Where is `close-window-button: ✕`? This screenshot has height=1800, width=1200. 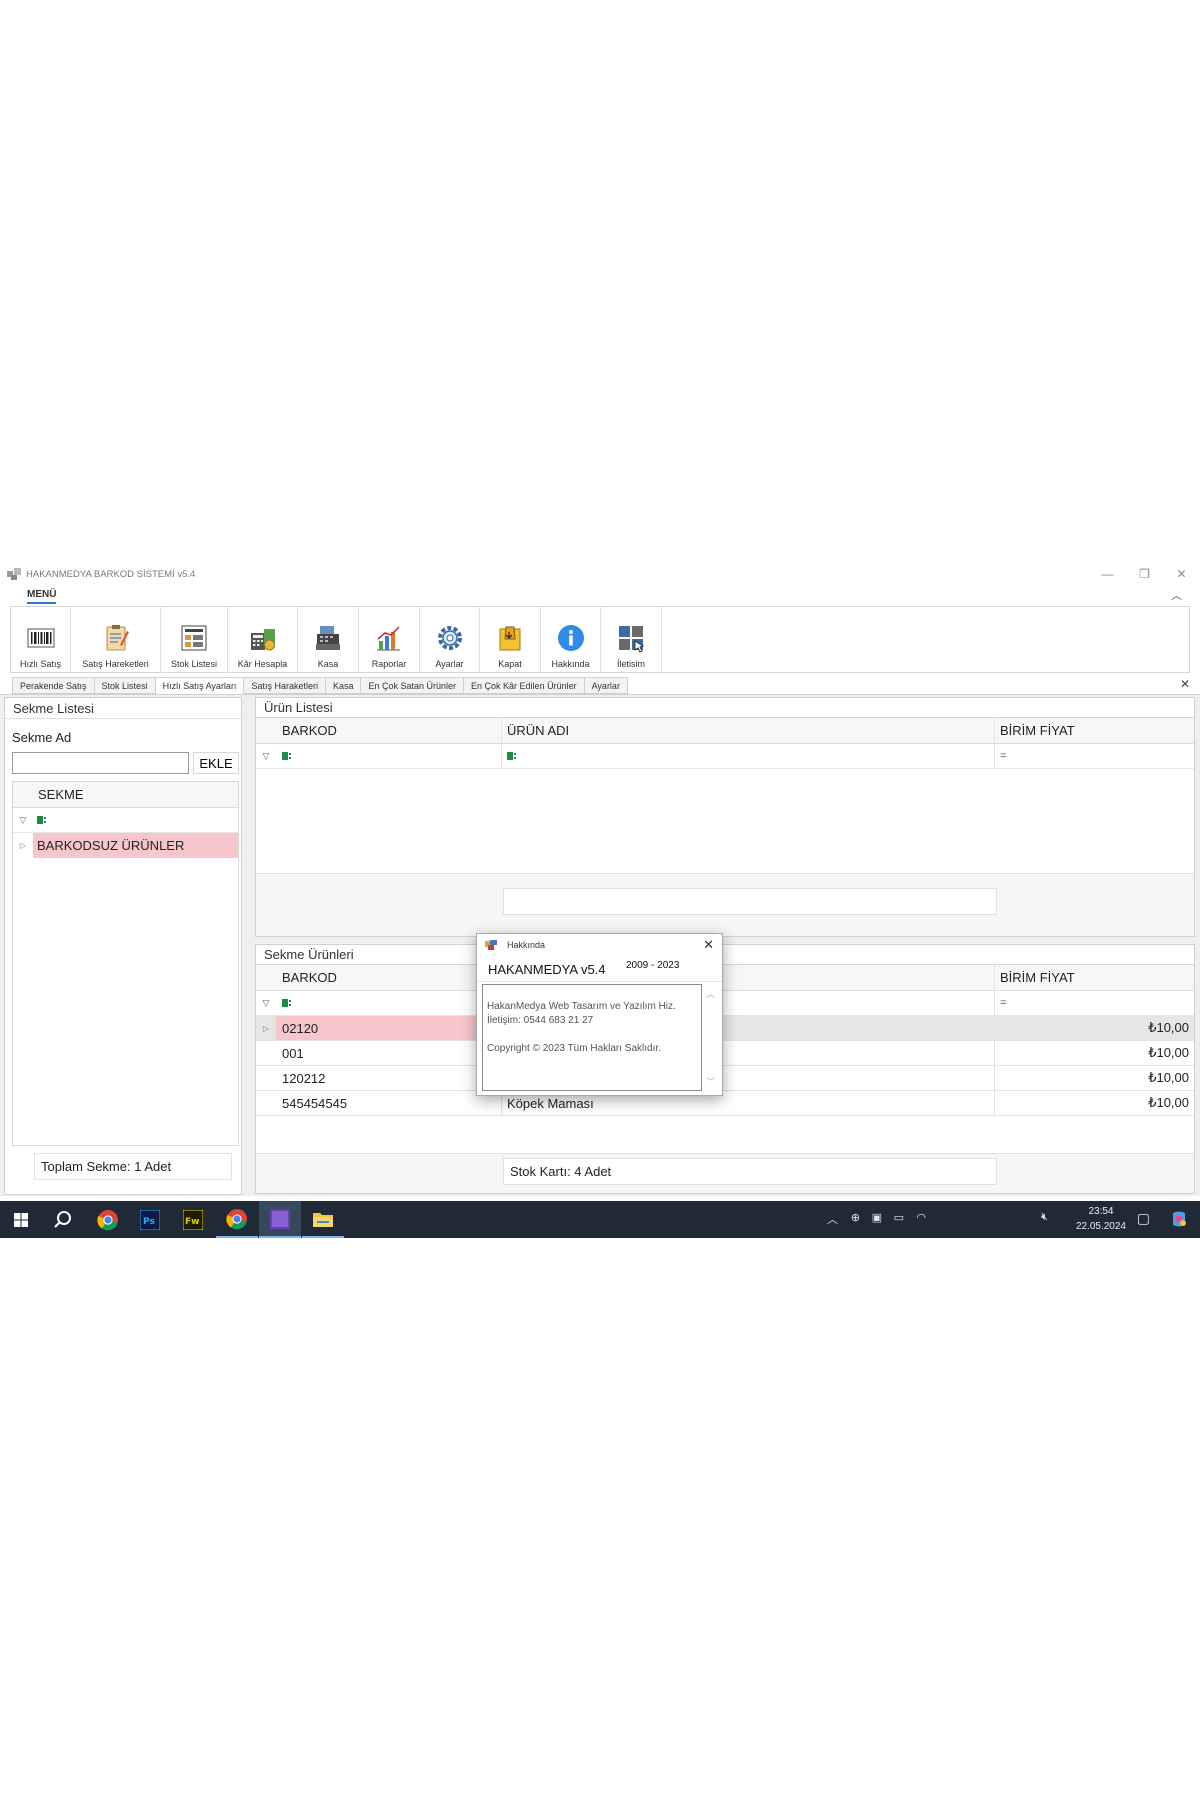 close-window-button: ✕ is located at coordinates (1181, 574).